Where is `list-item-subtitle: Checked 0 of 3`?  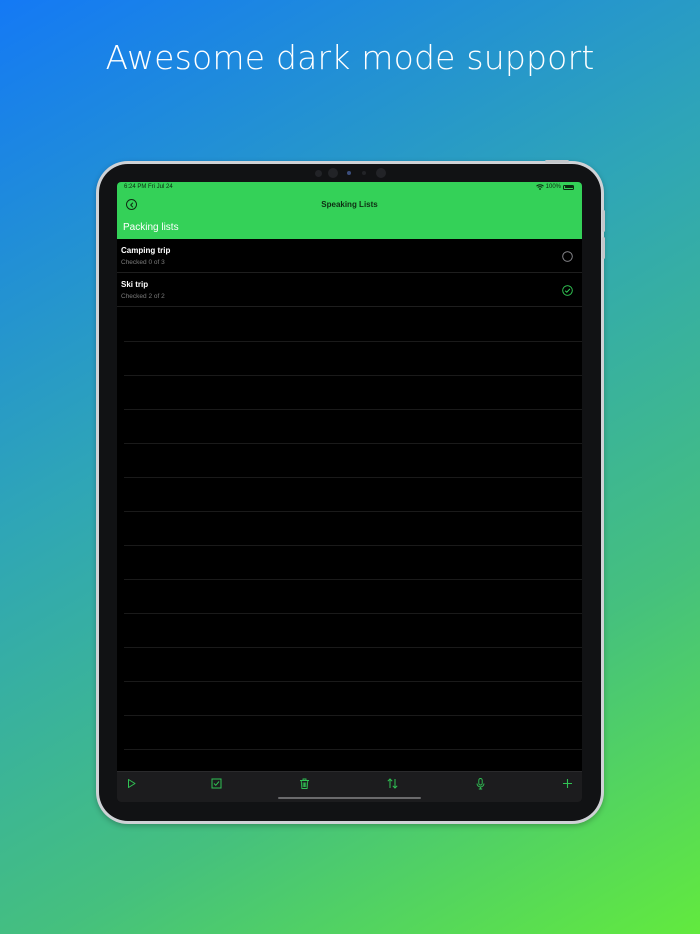
list-item-subtitle: Checked 0 of 3 is located at coordinates (143, 262).